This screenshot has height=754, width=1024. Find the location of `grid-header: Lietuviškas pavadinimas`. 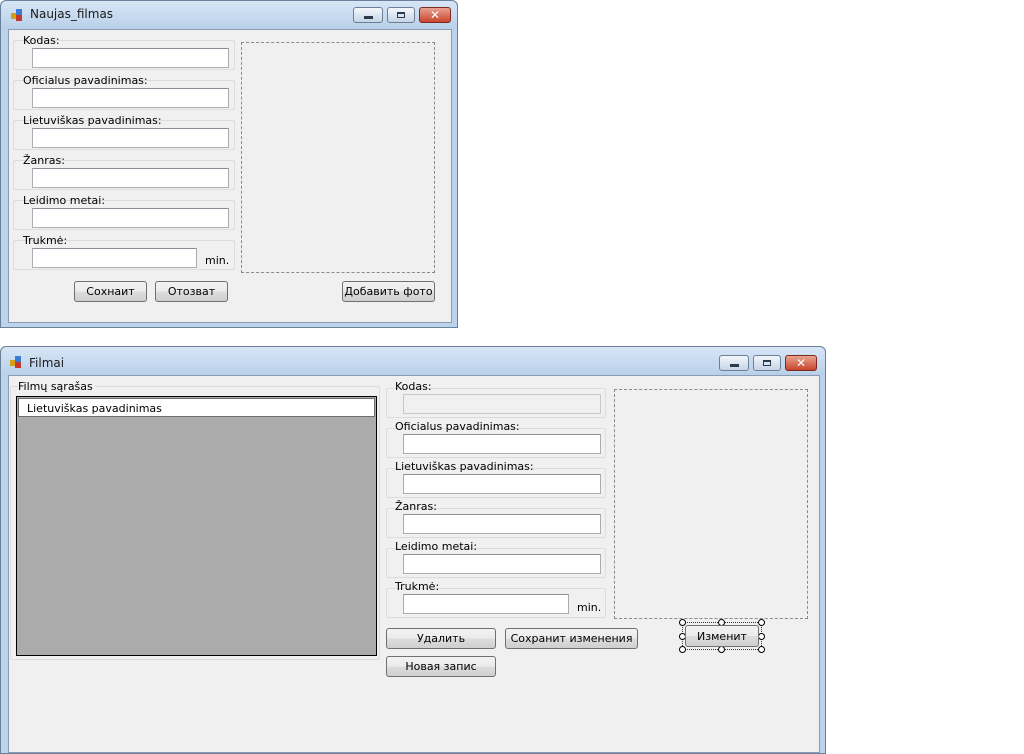

grid-header: Lietuviškas pavadinimas is located at coordinates (196, 407).